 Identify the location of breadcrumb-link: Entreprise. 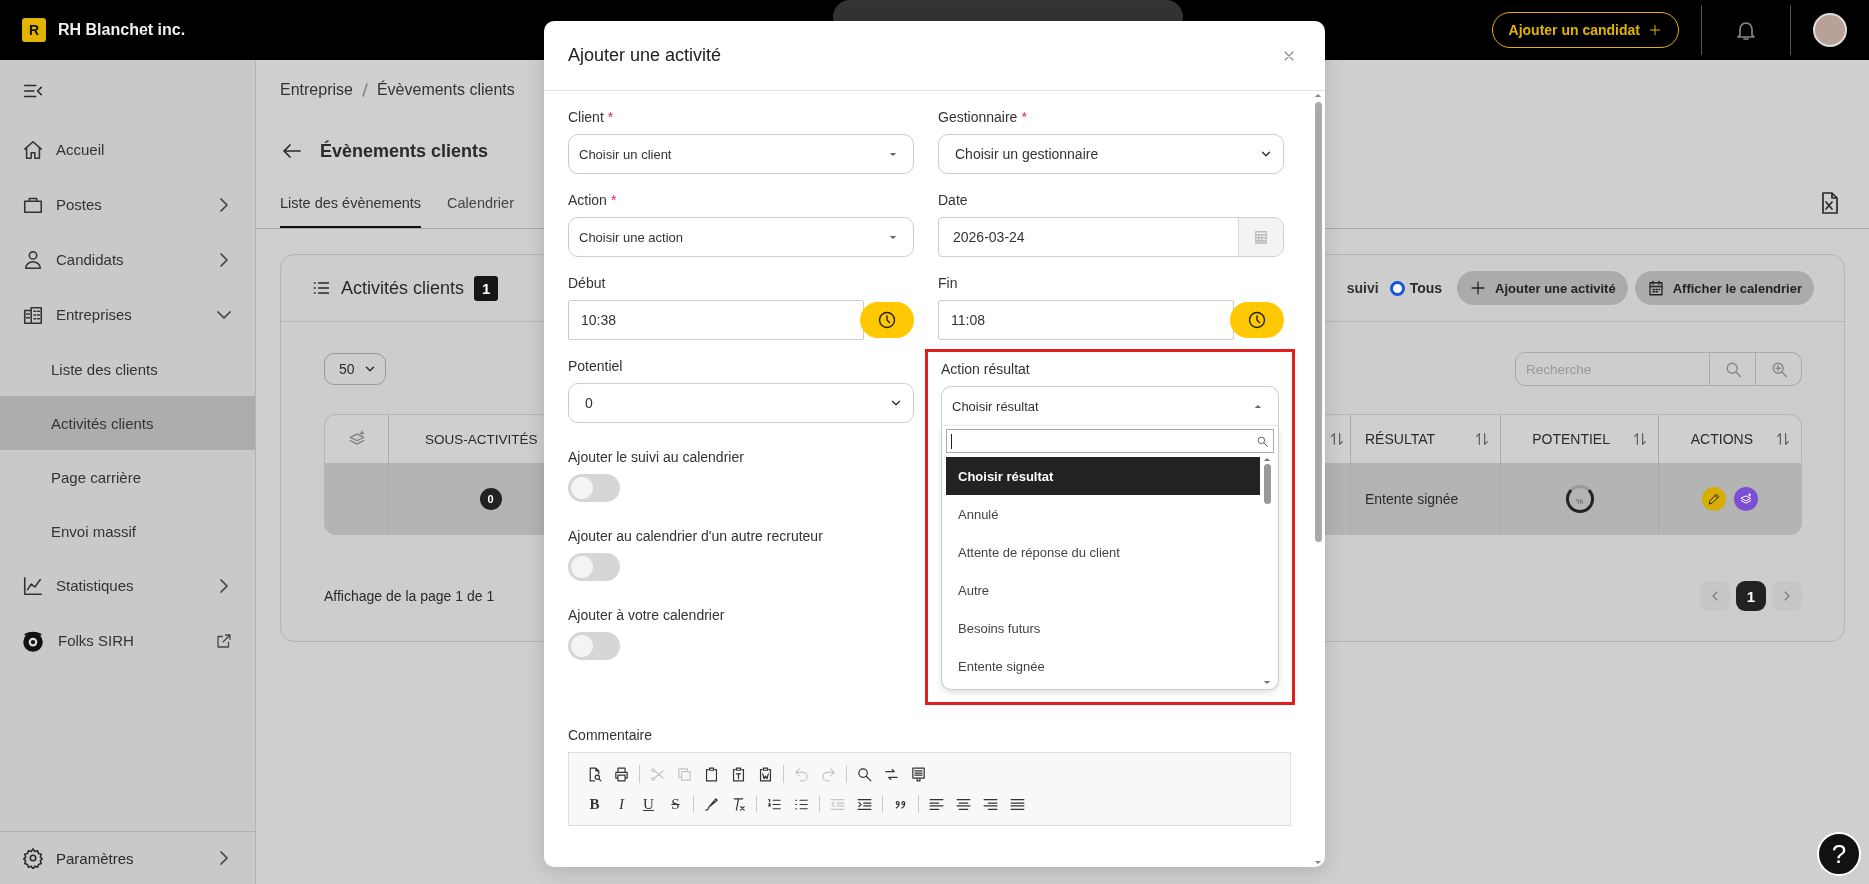
(316, 90).